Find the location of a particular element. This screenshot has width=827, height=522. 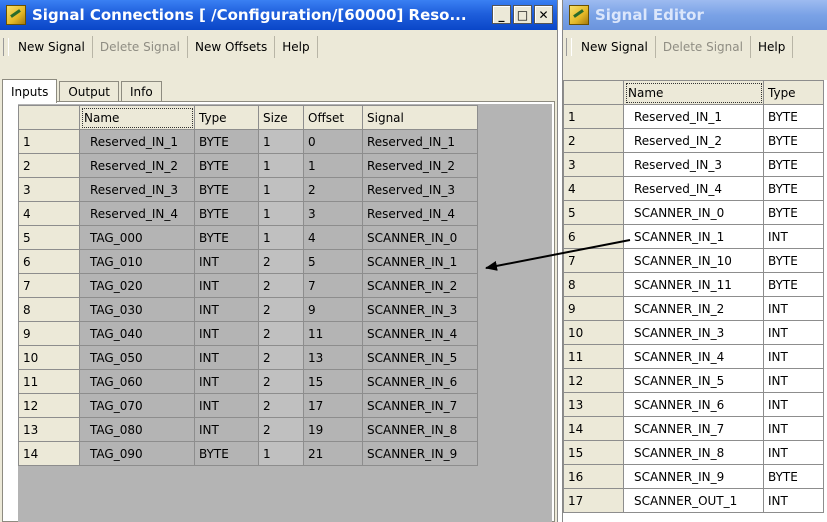

table-row: 13 TAG_080 INT 2 19 SCANNER_IN_8 is located at coordinates (248, 429).